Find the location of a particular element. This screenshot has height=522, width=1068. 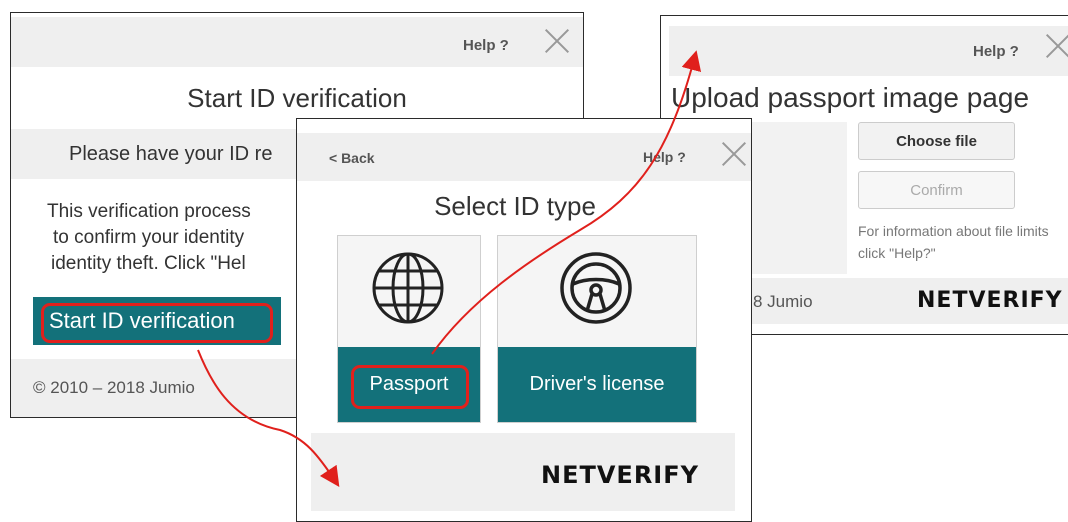

description-line: identity theft. Click "Hel is located at coordinates (148, 263).